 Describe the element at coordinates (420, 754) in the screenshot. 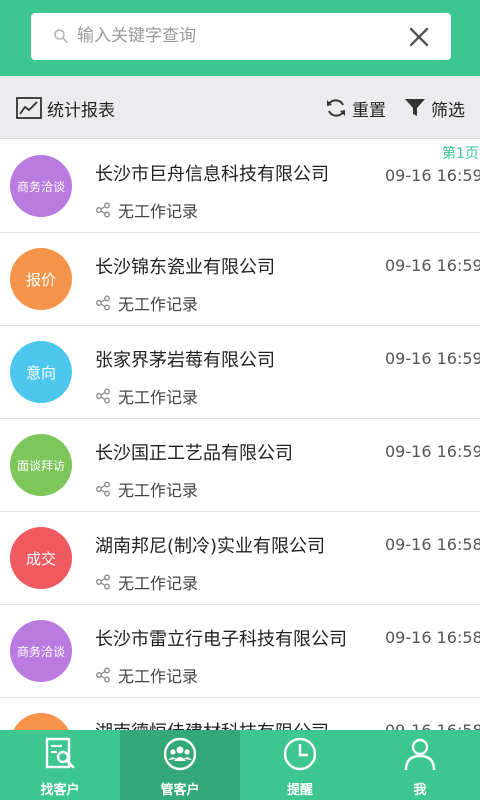

I see `person-icon` at that location.